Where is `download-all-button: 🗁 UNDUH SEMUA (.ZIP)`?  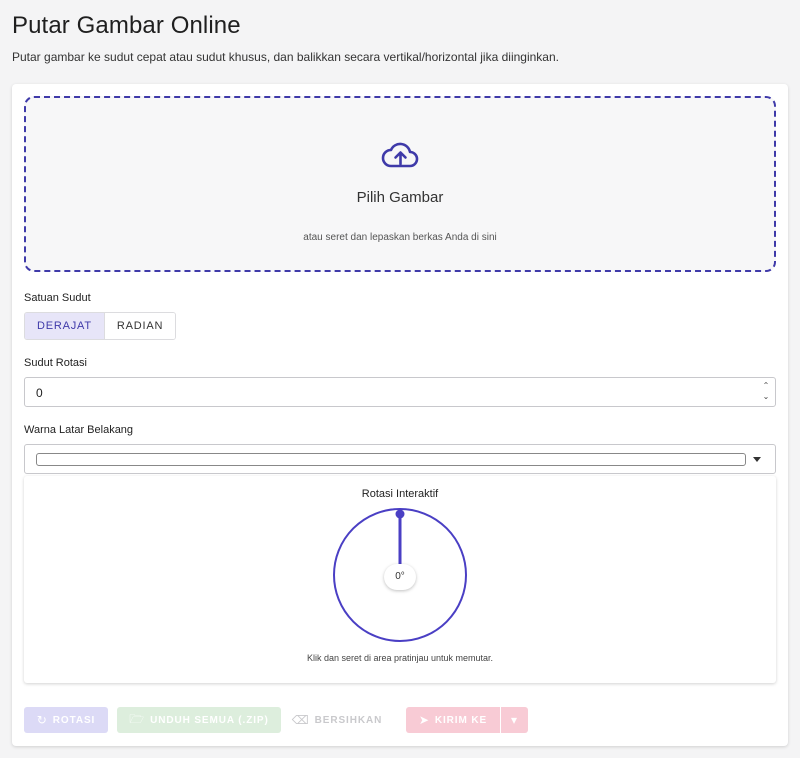
download-all-button: 🗁 UNDUH SEMUA (.ZIP) is located at coordinates (199, 720).